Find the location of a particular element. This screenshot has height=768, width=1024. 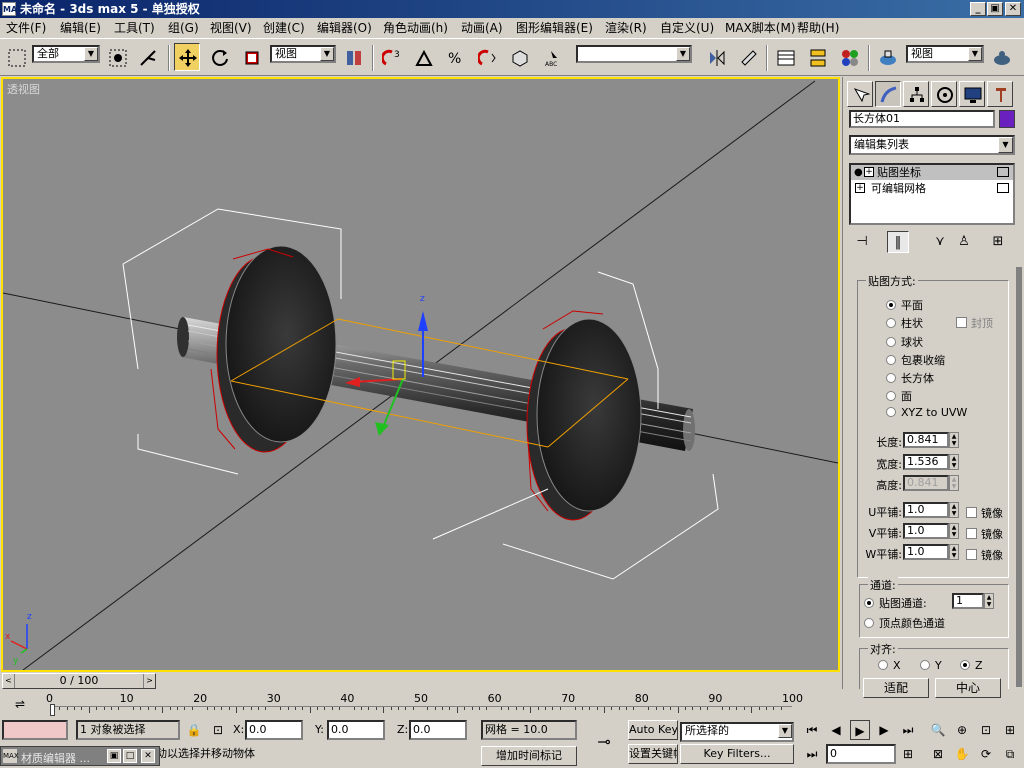

mapping-radio-planar: 平面 is located at coordinates (904, 305).